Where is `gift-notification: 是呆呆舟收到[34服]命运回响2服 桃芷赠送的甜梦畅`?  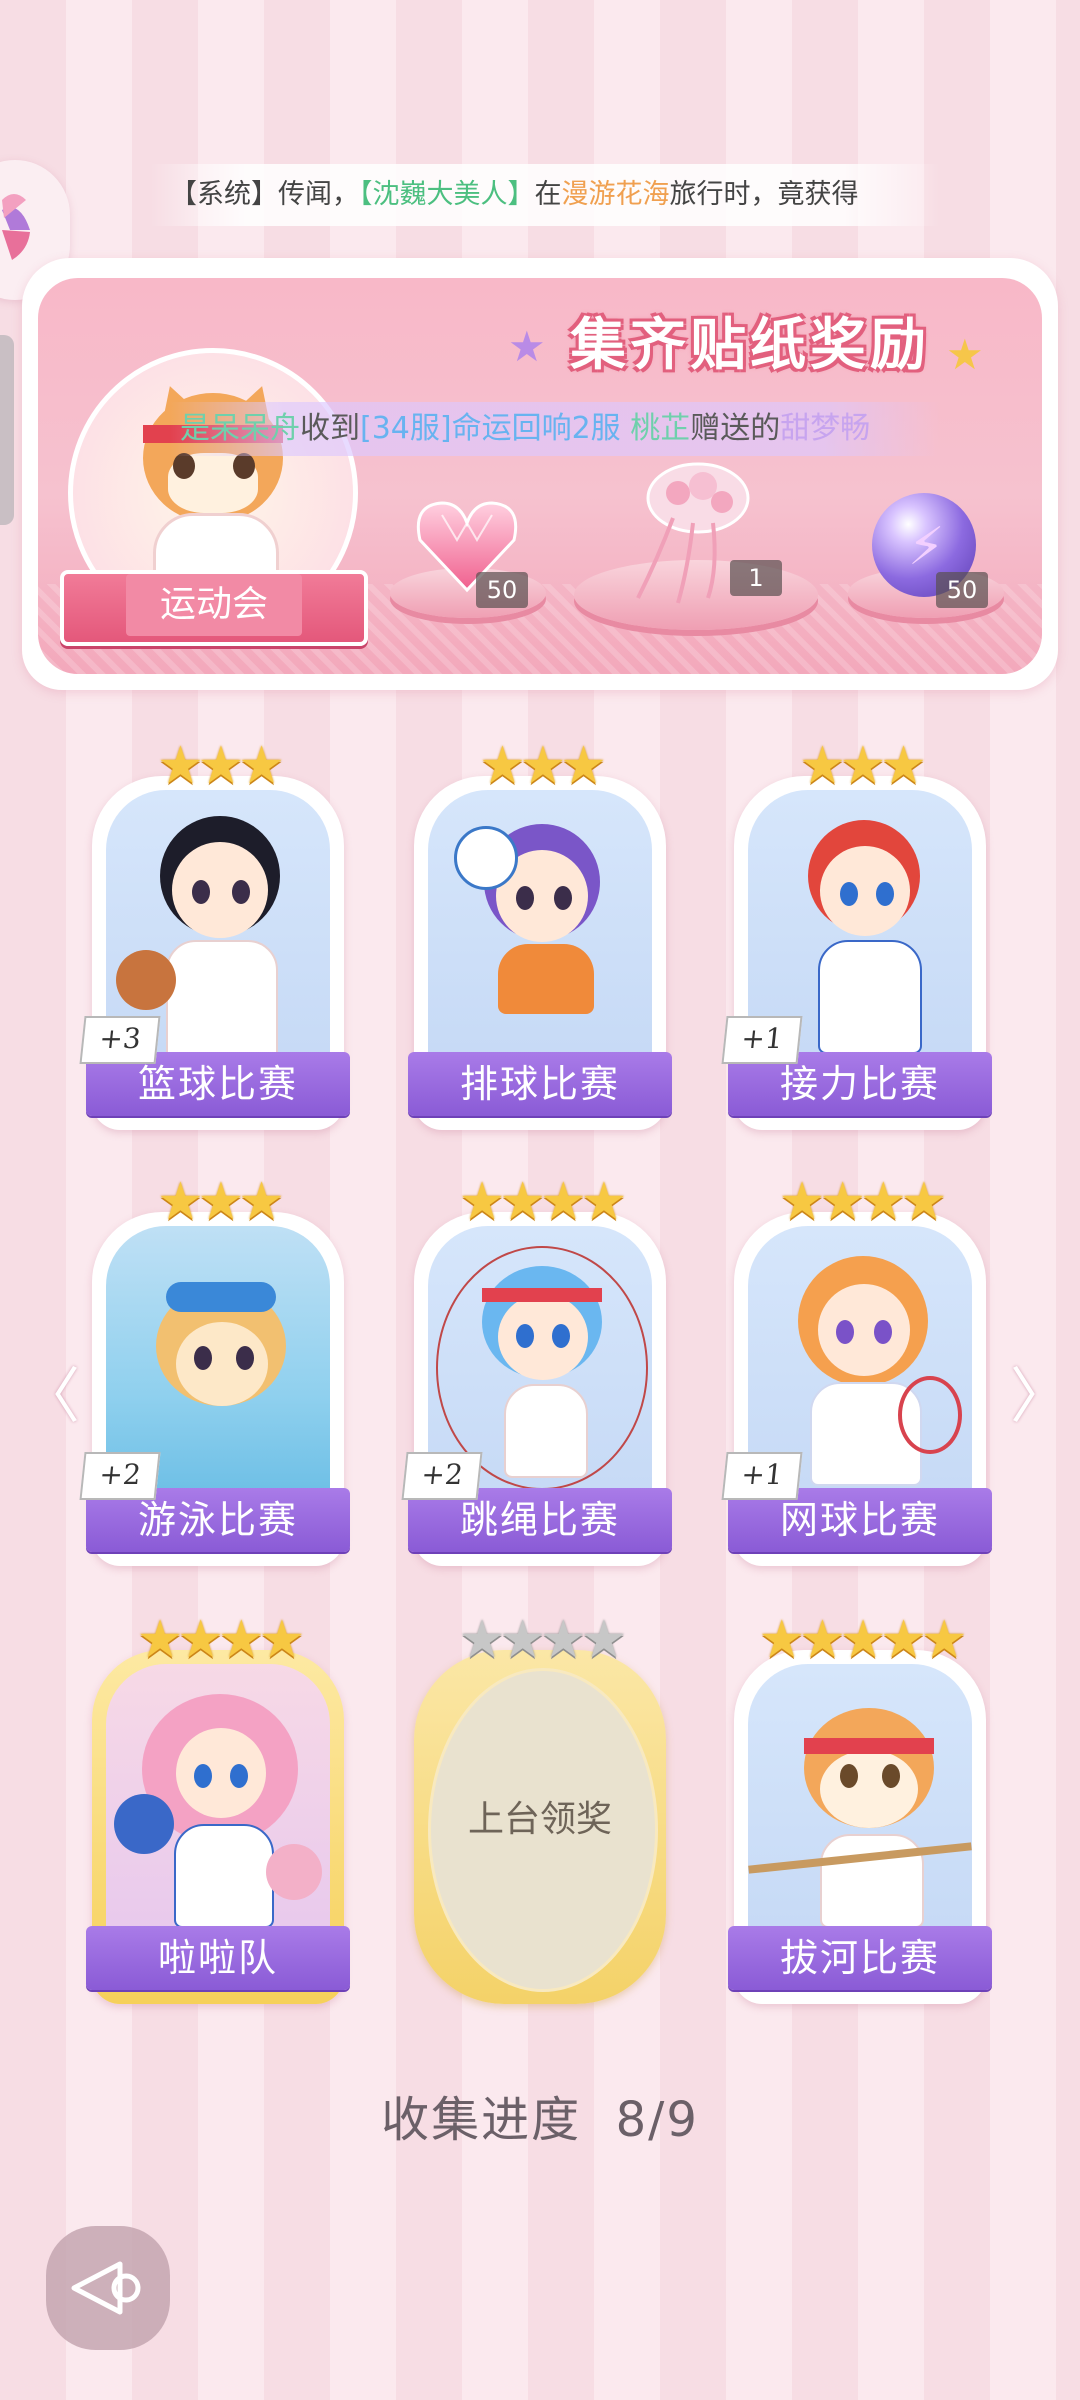 gift-notification: 是呆呆舟收到[34服]命运回响2服 桃芷赠送的甜梦畅 is located at coordinates (555, 429).